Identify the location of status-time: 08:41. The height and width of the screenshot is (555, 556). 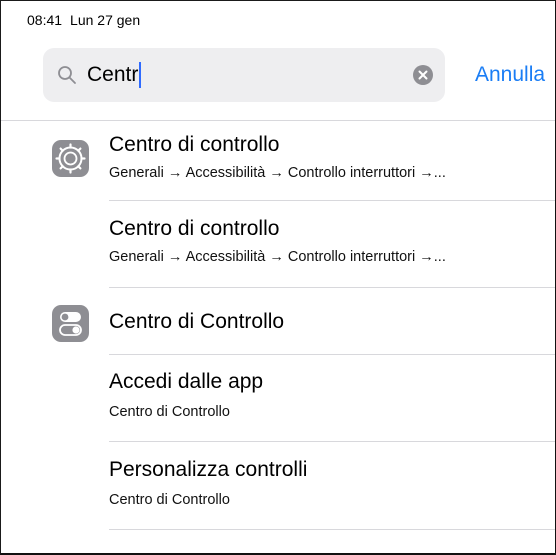
(45, 20).